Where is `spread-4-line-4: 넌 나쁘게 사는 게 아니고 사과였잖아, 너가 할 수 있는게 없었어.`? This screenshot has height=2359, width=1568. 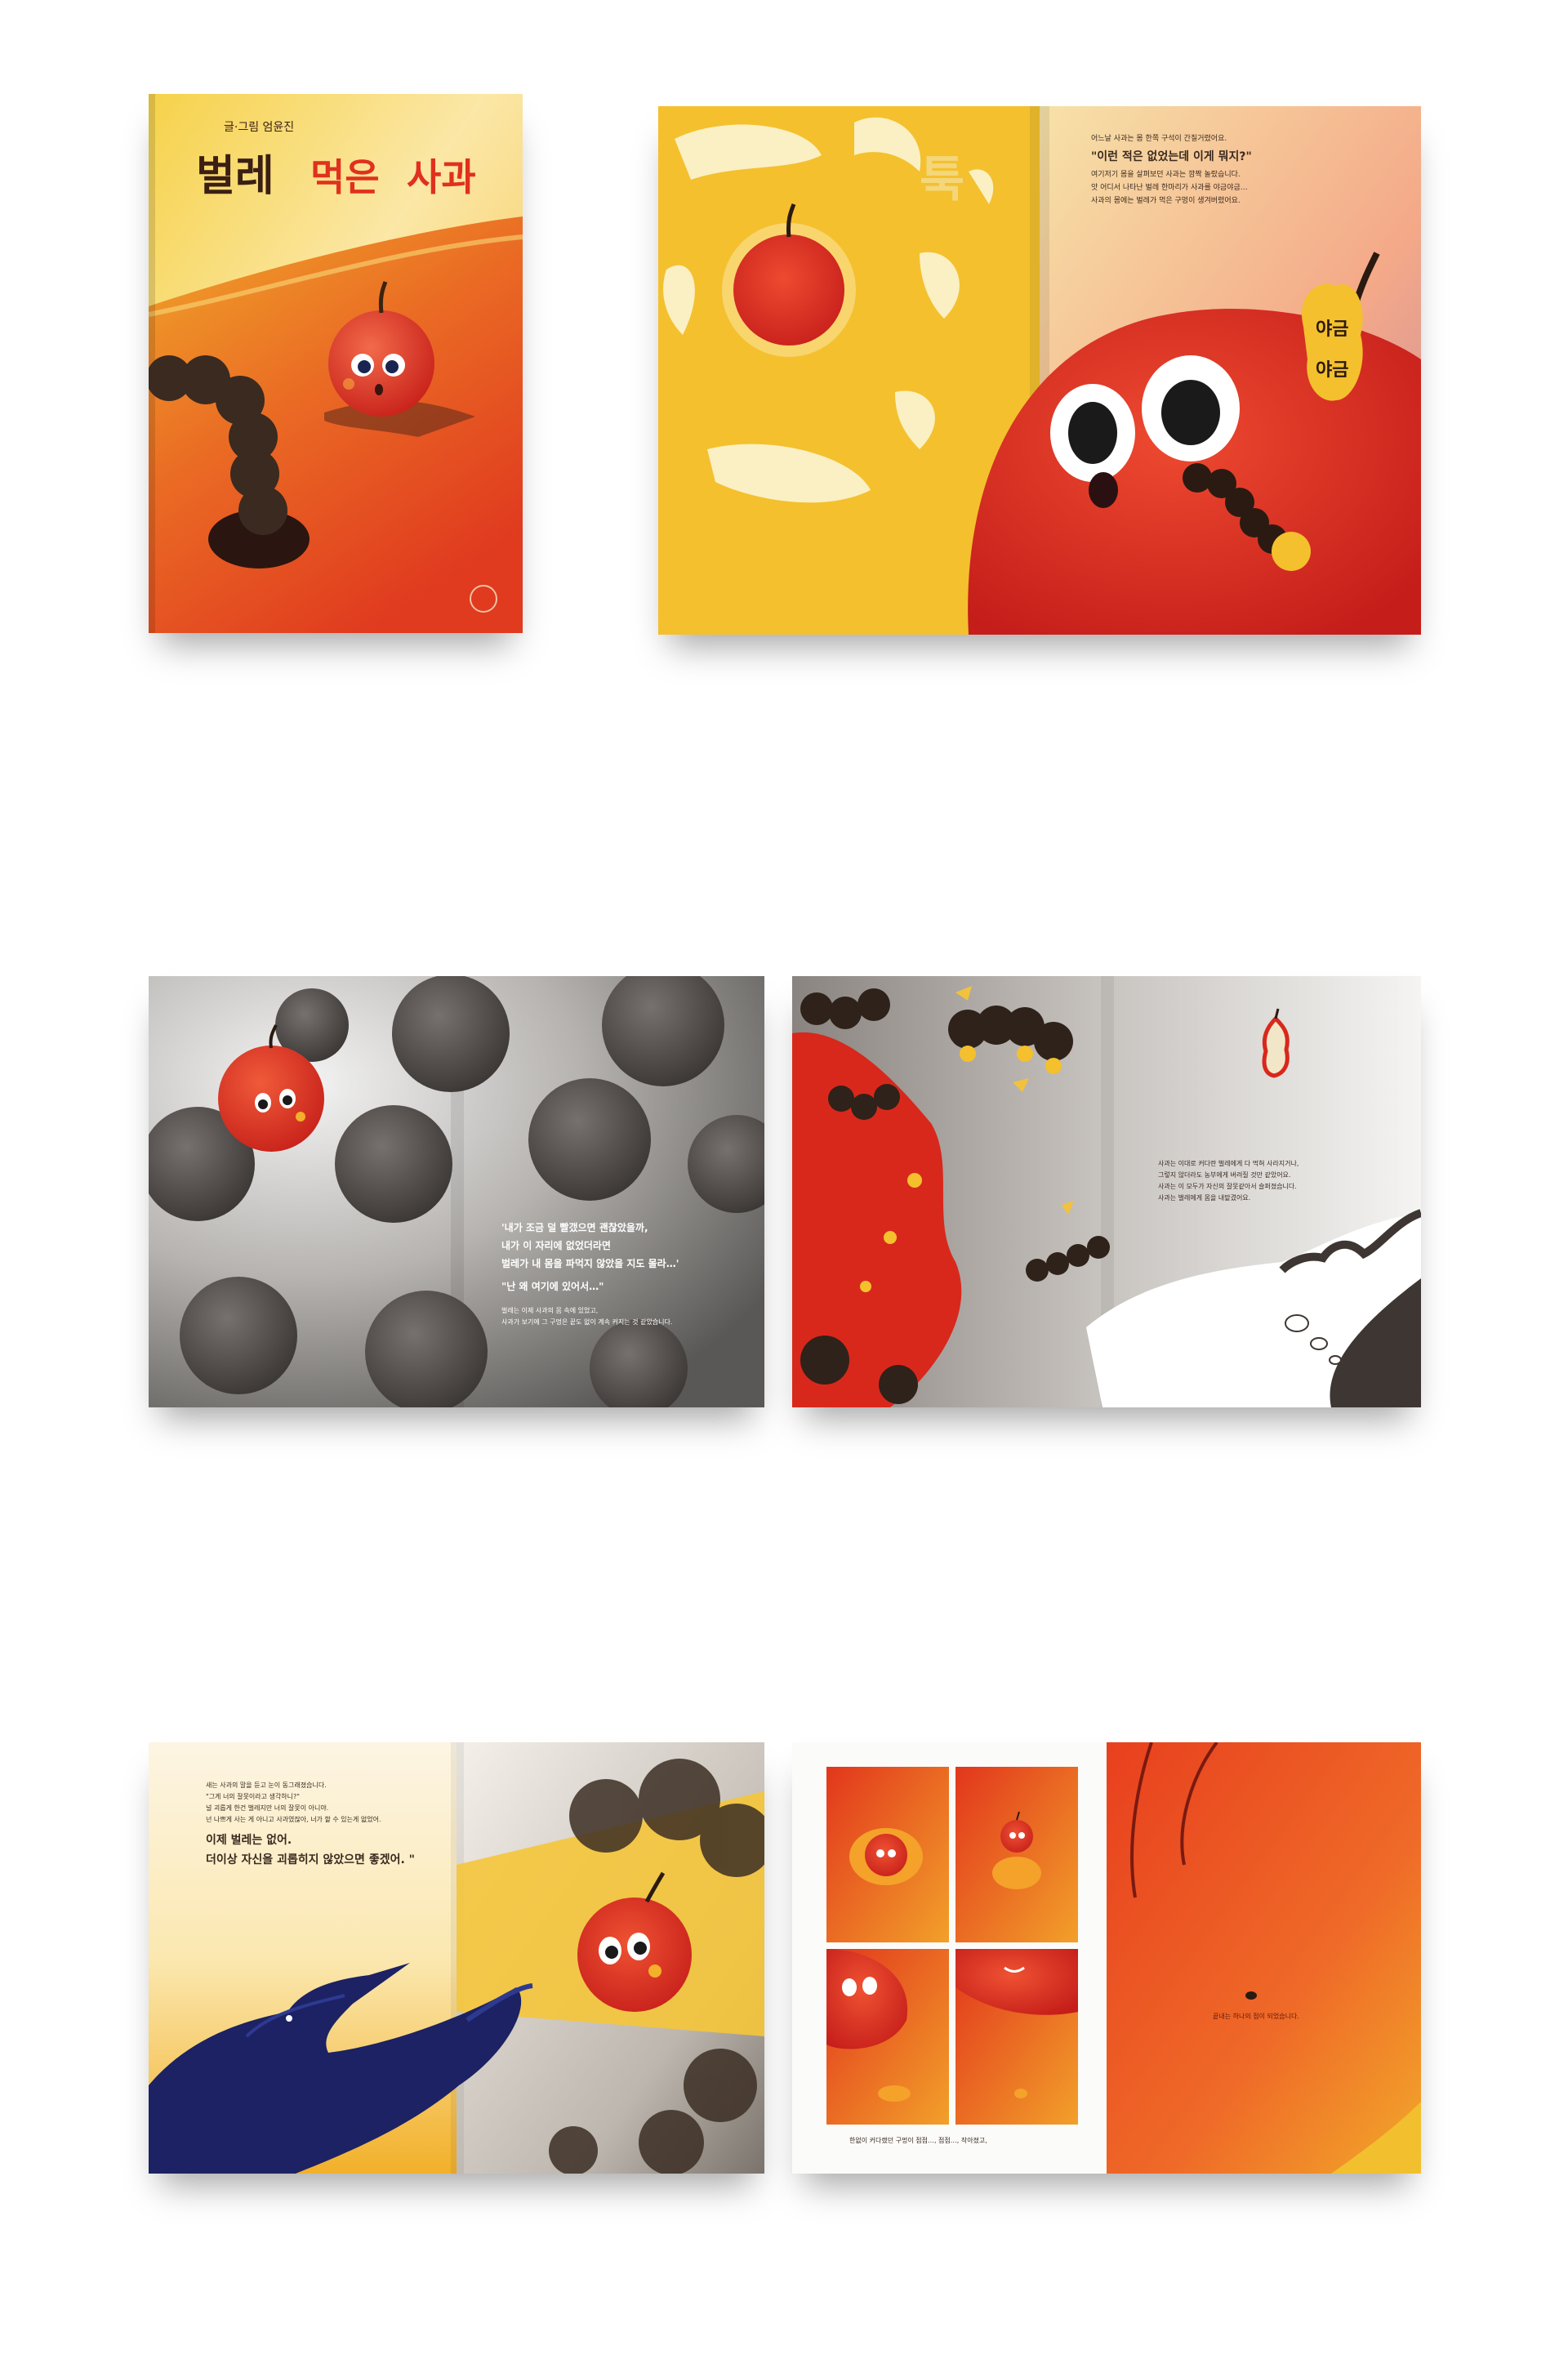
spread-4-line-4: 넌 나쁘게 사는 게 아니고 사과였잖아, 너가 할 수 있는게 없었어. is located at coordinates (293, 1819).